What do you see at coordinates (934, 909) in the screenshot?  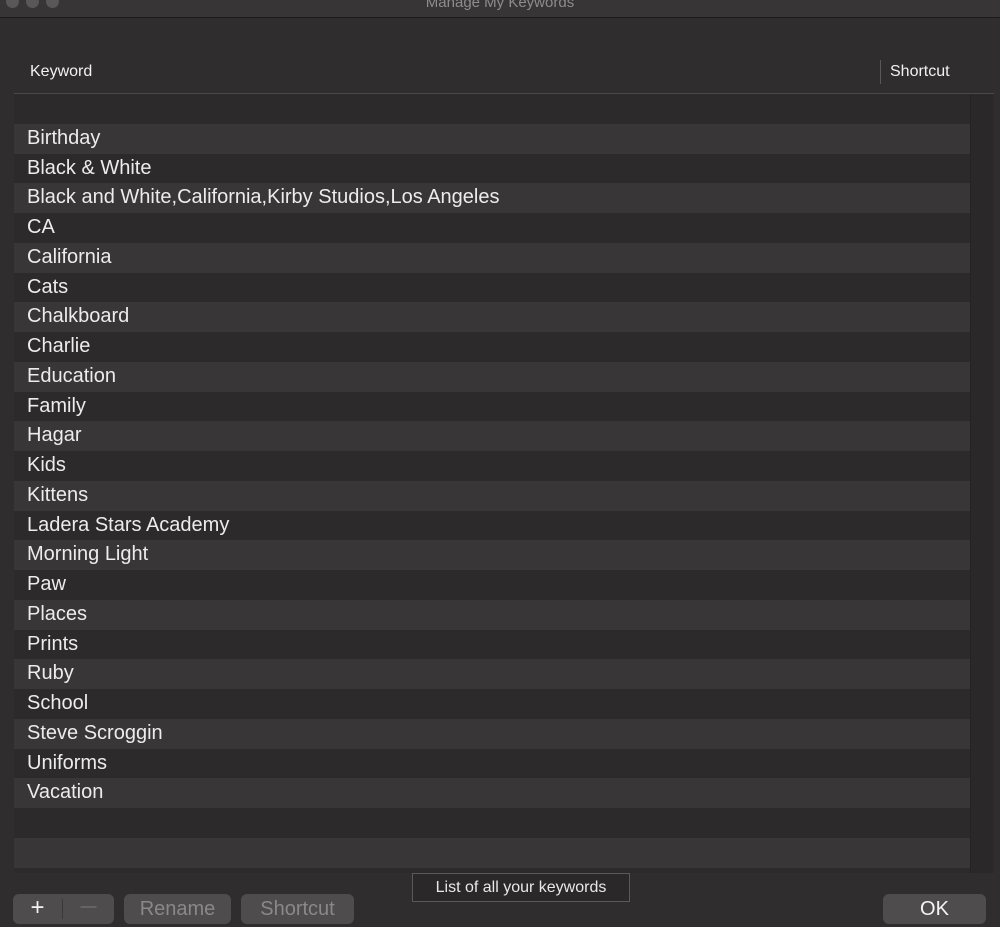 I see `ok-button: OK` at bounding box center [934, 909].